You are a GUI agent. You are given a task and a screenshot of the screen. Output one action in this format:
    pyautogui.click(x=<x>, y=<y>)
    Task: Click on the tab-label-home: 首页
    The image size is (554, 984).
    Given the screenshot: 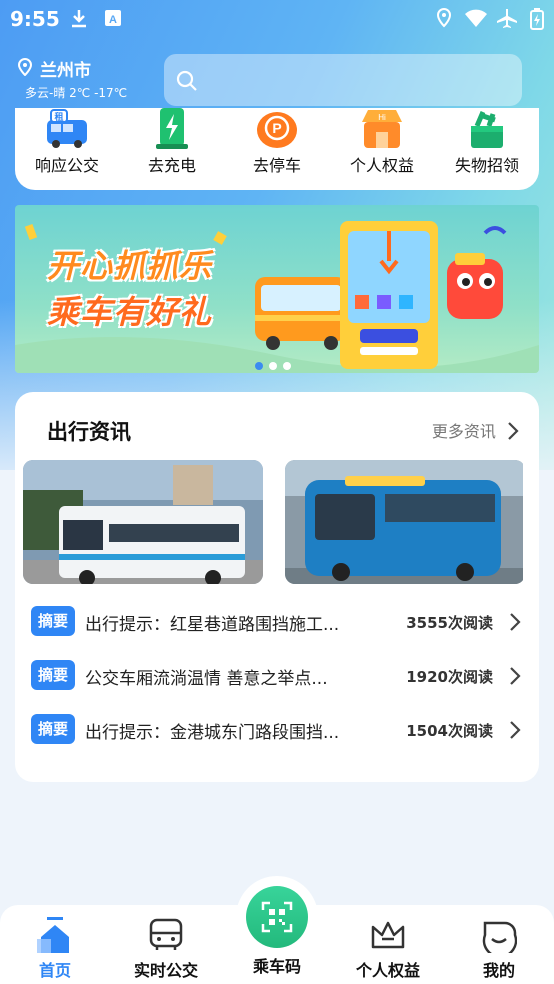 What is the action you would take?
    pyautogui.click(x=54, y=970)
    